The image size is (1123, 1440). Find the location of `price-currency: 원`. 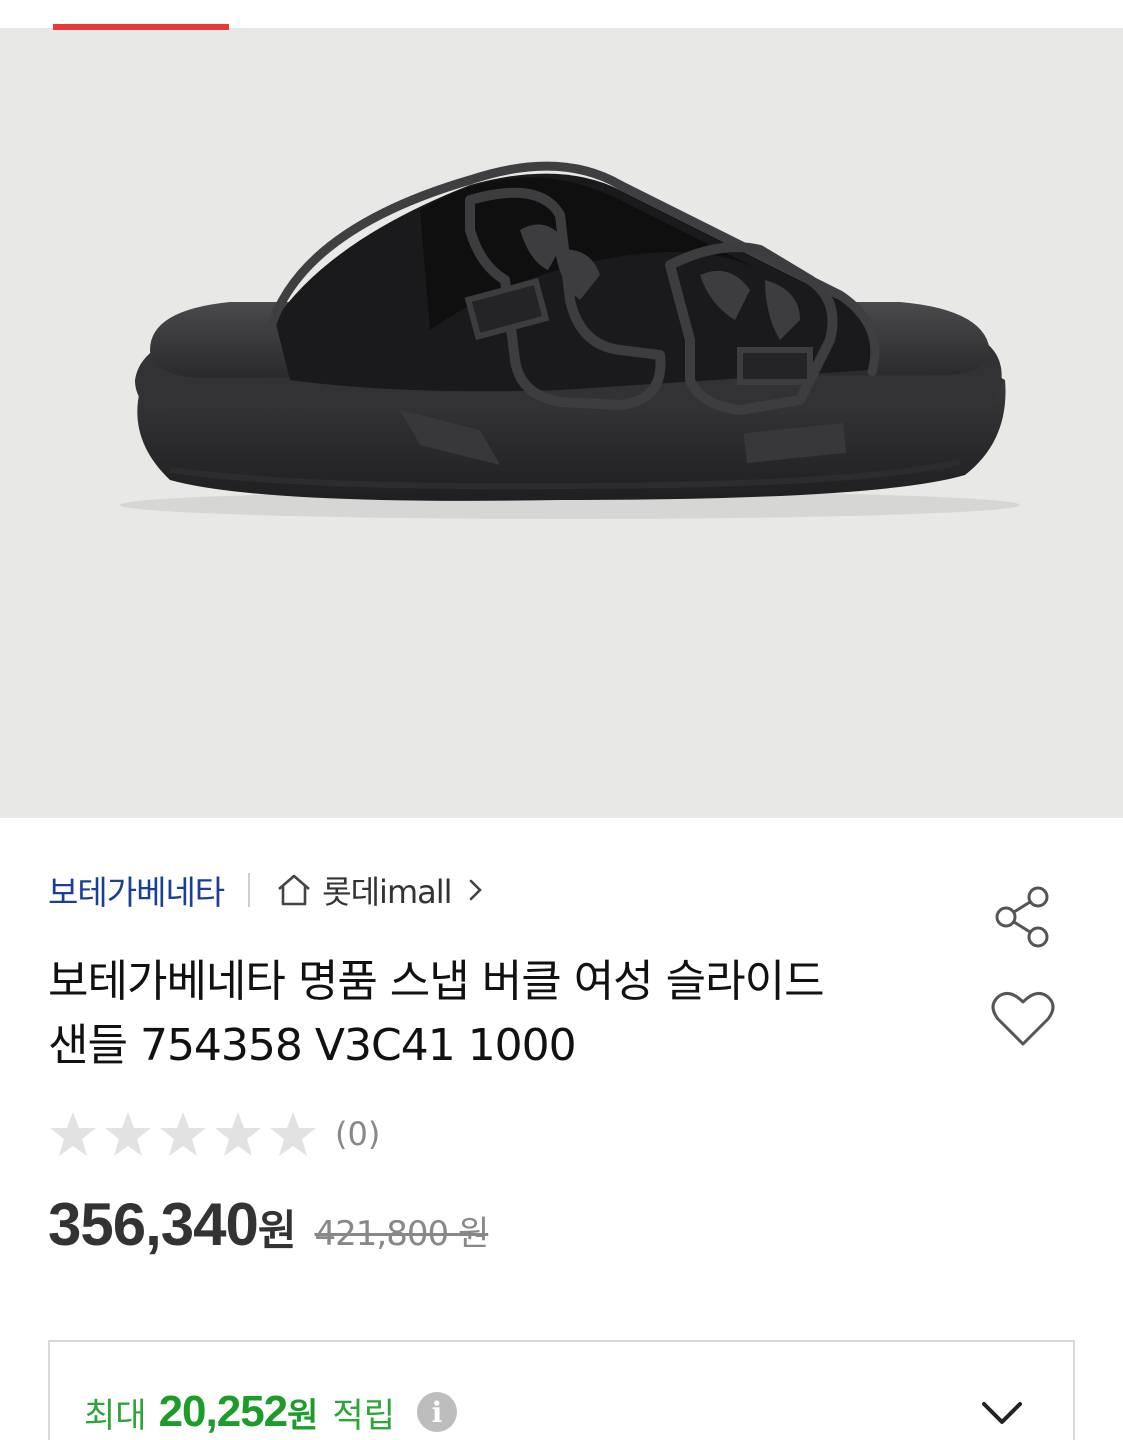

price-currency: 원 is located at coordinates (277, 1230).